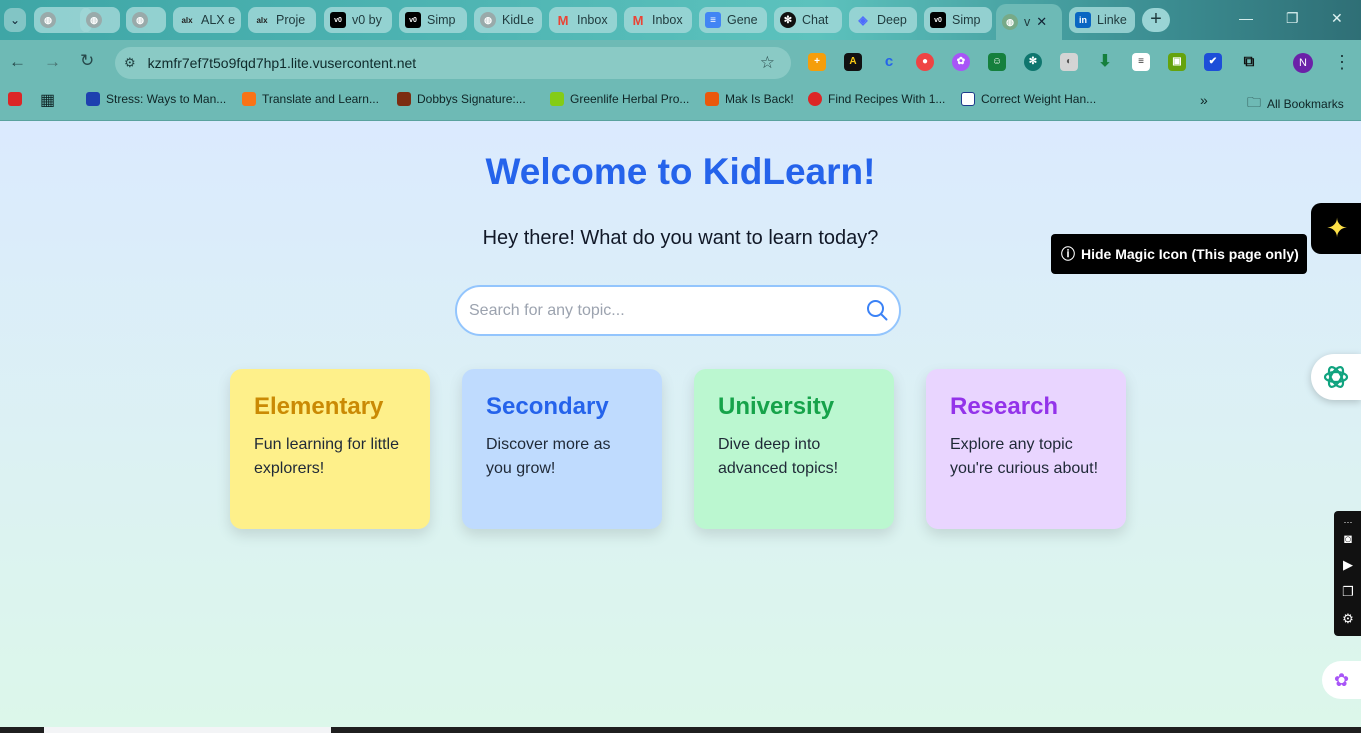  Describe the element at coordinates (742, 20) in the screenshot. I see `tab-title: Gene` at that location.